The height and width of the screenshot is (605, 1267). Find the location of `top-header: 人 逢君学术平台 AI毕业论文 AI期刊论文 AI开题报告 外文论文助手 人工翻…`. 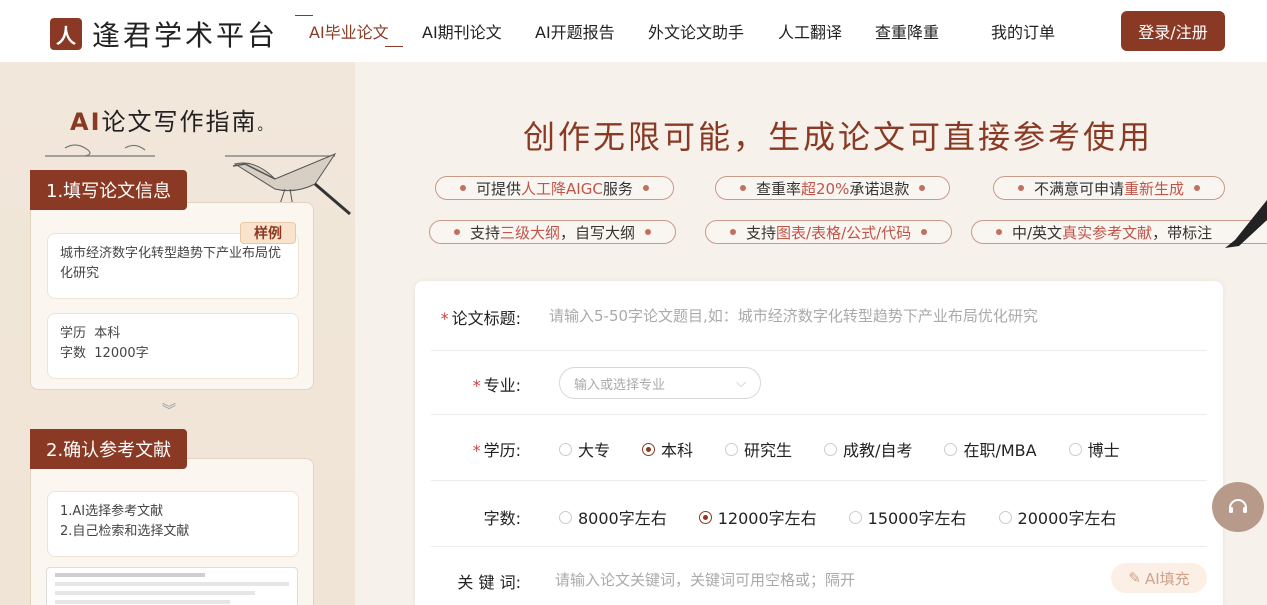

top-header: 人 逢君学术平台 AI毕业论文 AI期刊论文 AI开题报告 外文论文助手 人工翻… is located at coordinates (633, 31).